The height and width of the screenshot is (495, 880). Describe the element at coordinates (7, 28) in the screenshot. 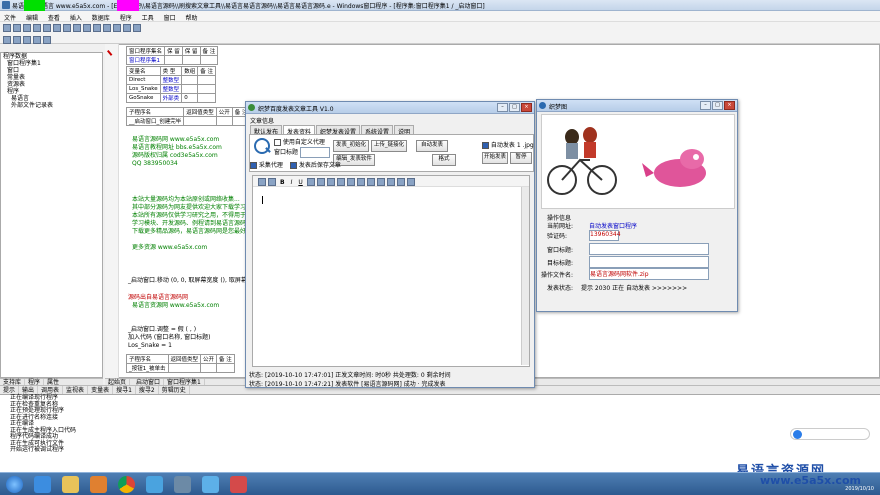

I see `new-icon` at that location.